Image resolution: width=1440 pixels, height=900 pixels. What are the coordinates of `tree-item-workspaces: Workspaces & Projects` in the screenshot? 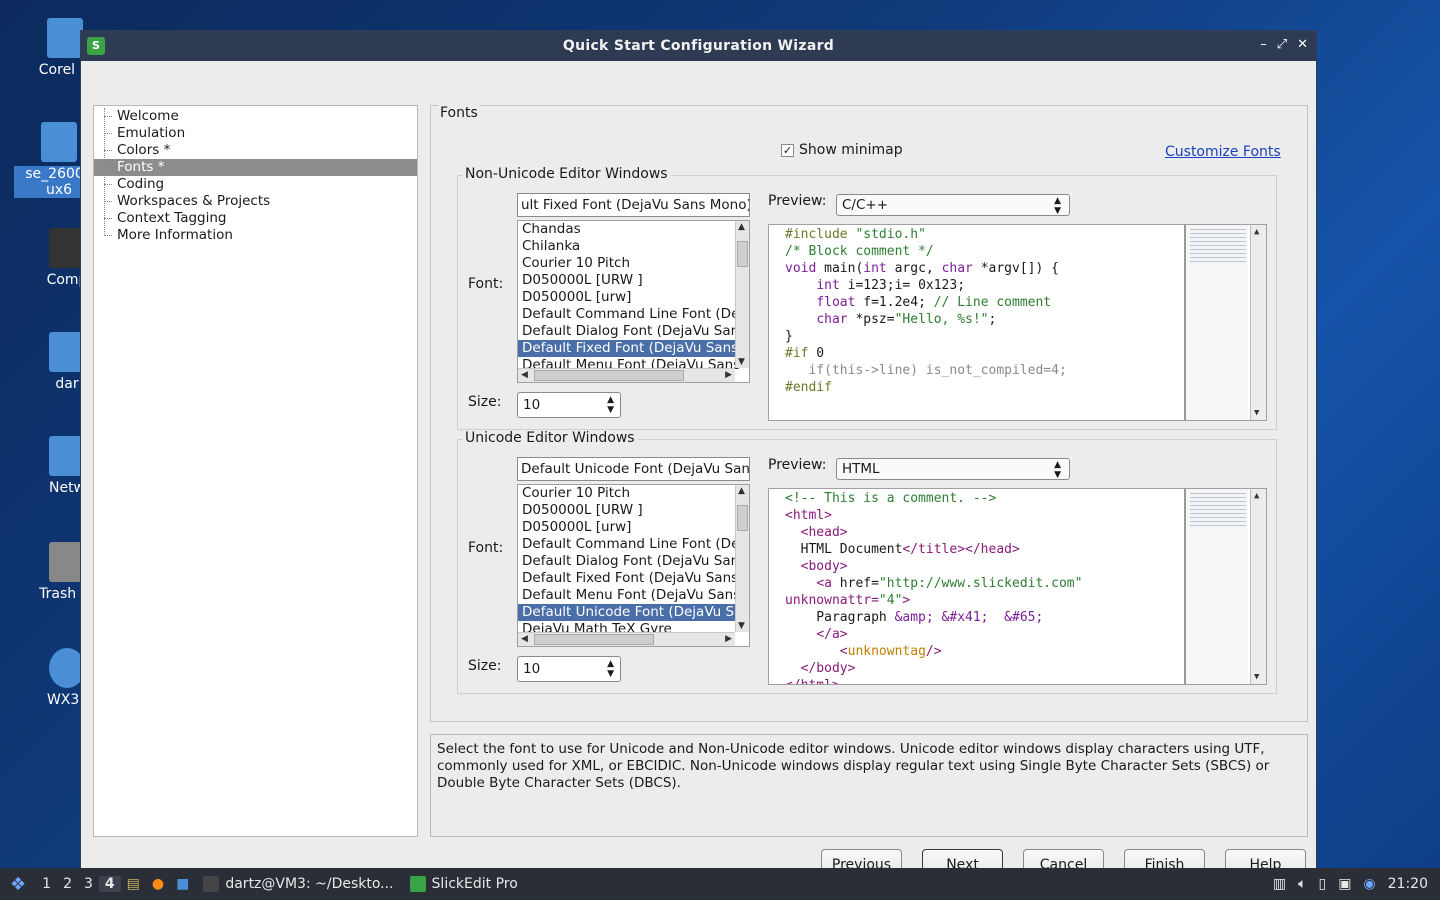 It's located at (255, 201).